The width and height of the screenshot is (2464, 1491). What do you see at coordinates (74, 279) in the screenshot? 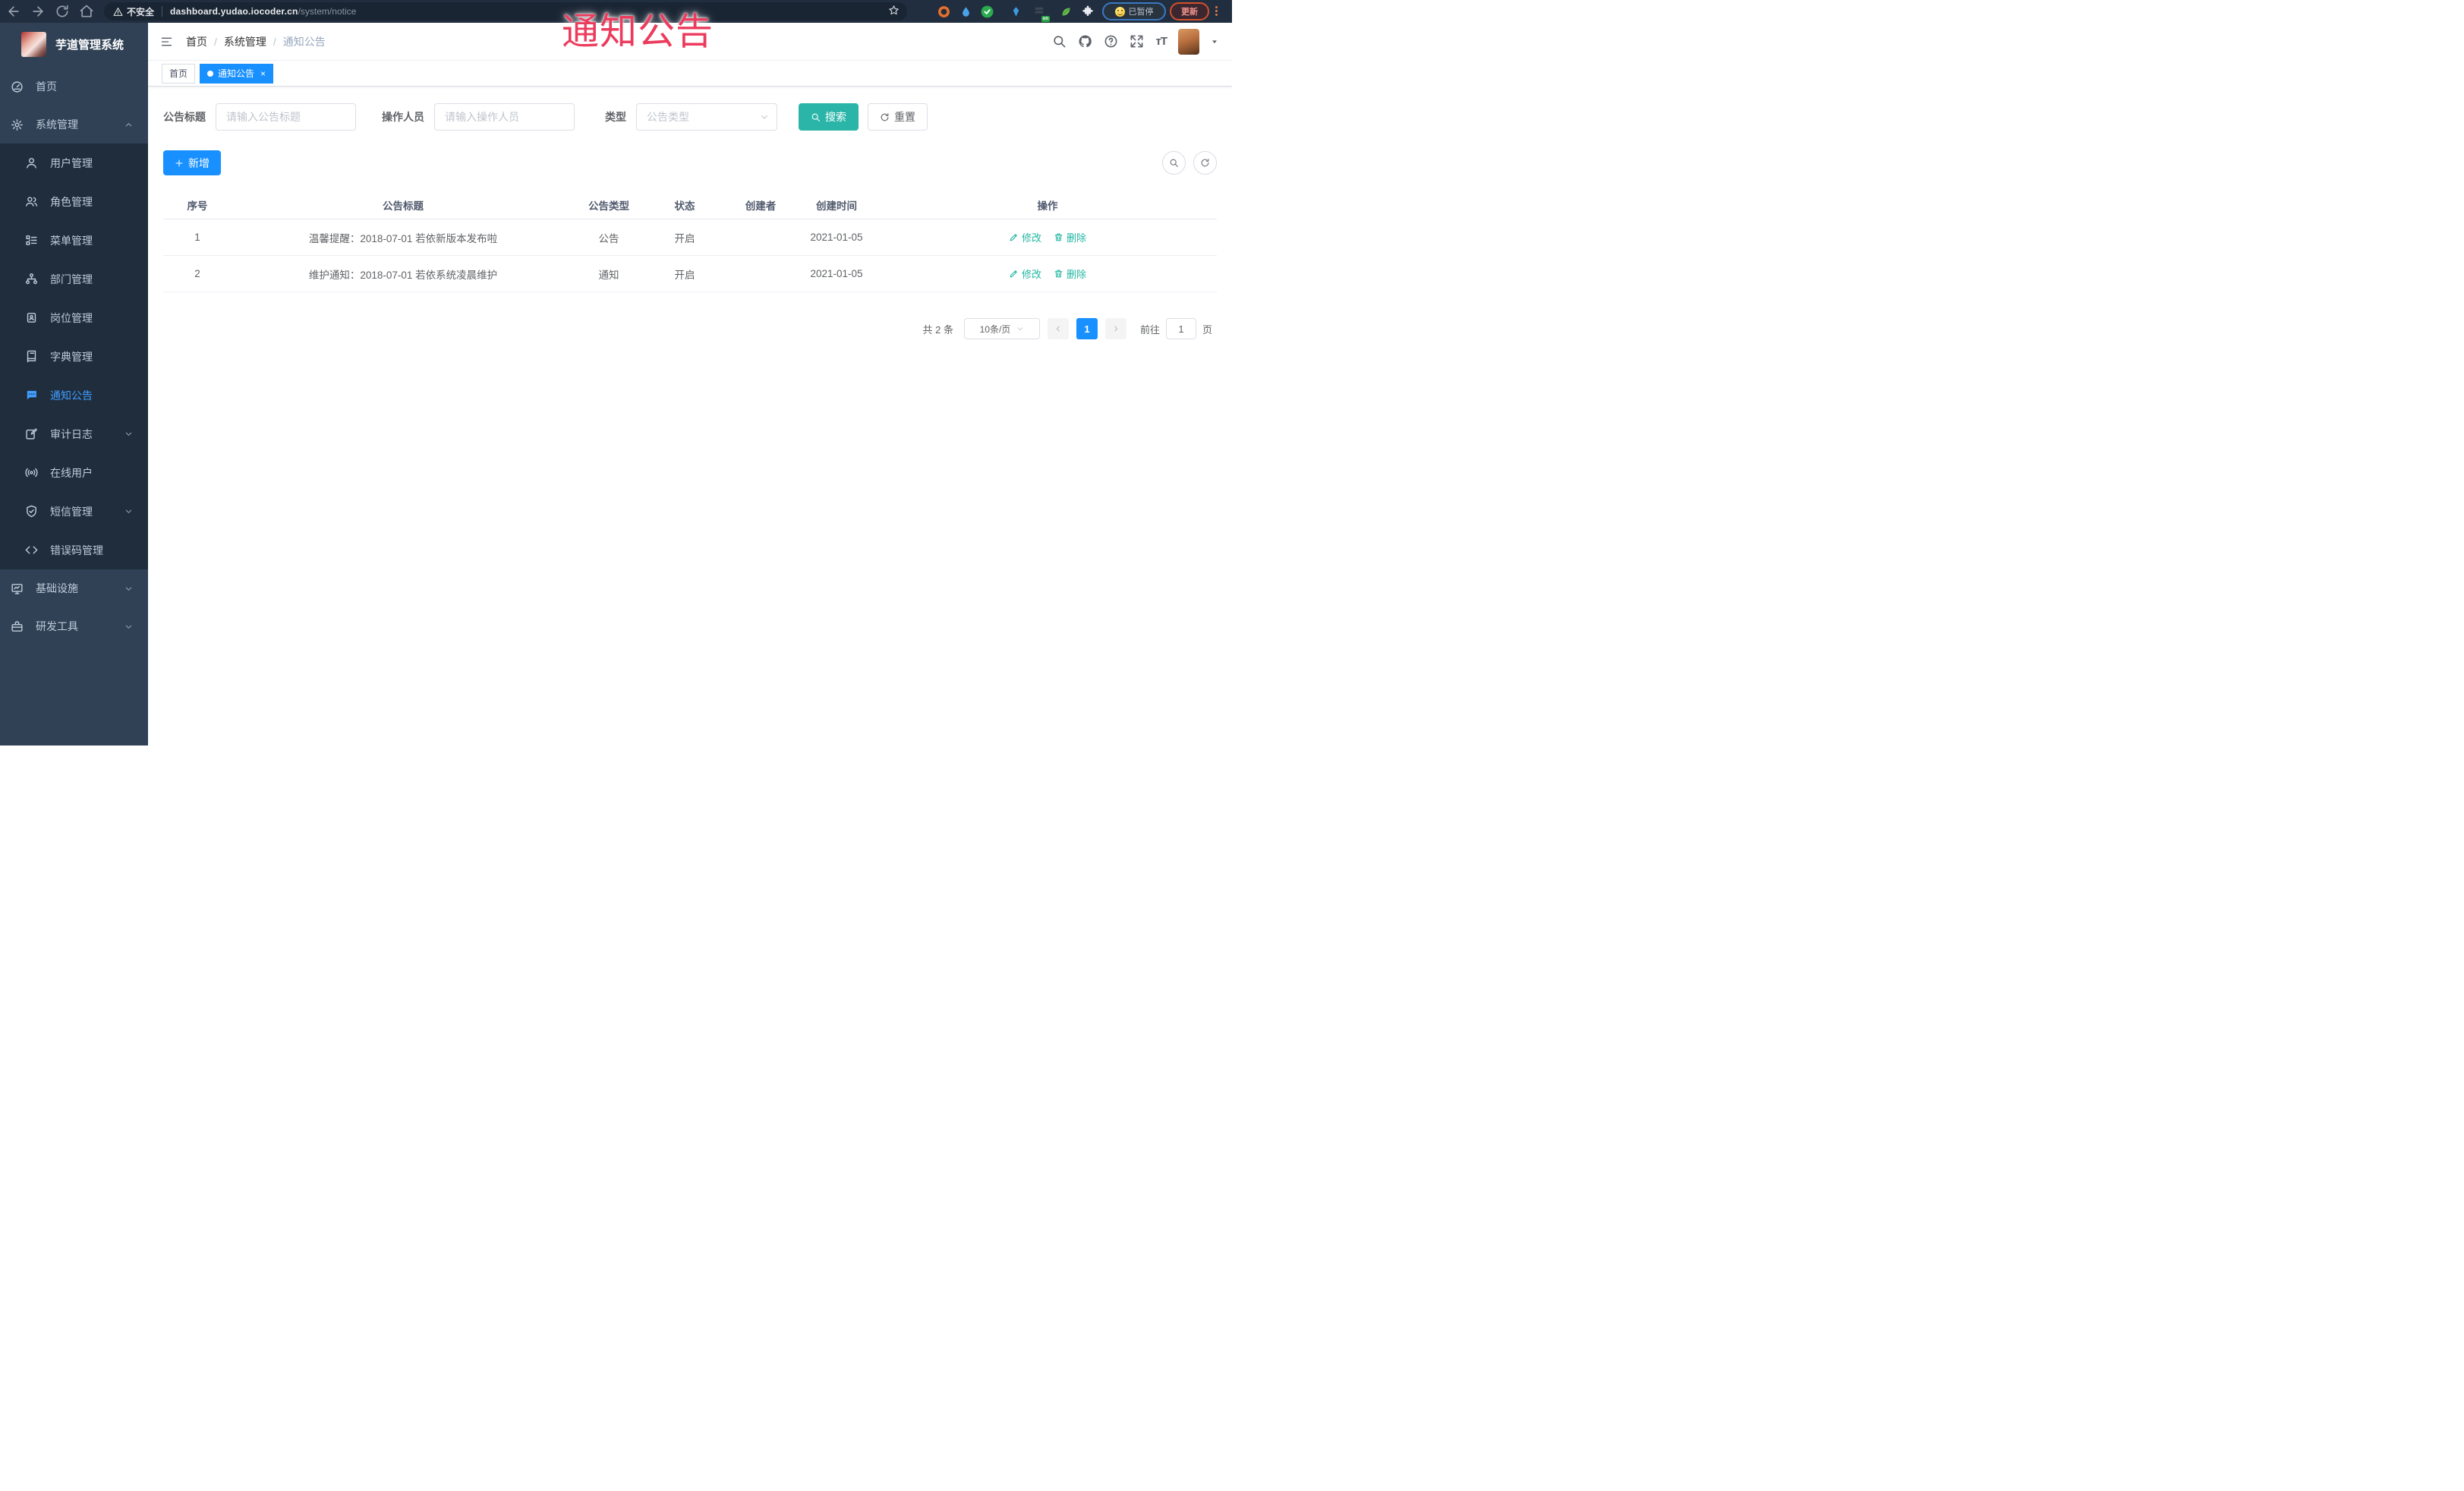
I see `sidebar-item-departments: 部门管理` at bounding box center [74, 279].